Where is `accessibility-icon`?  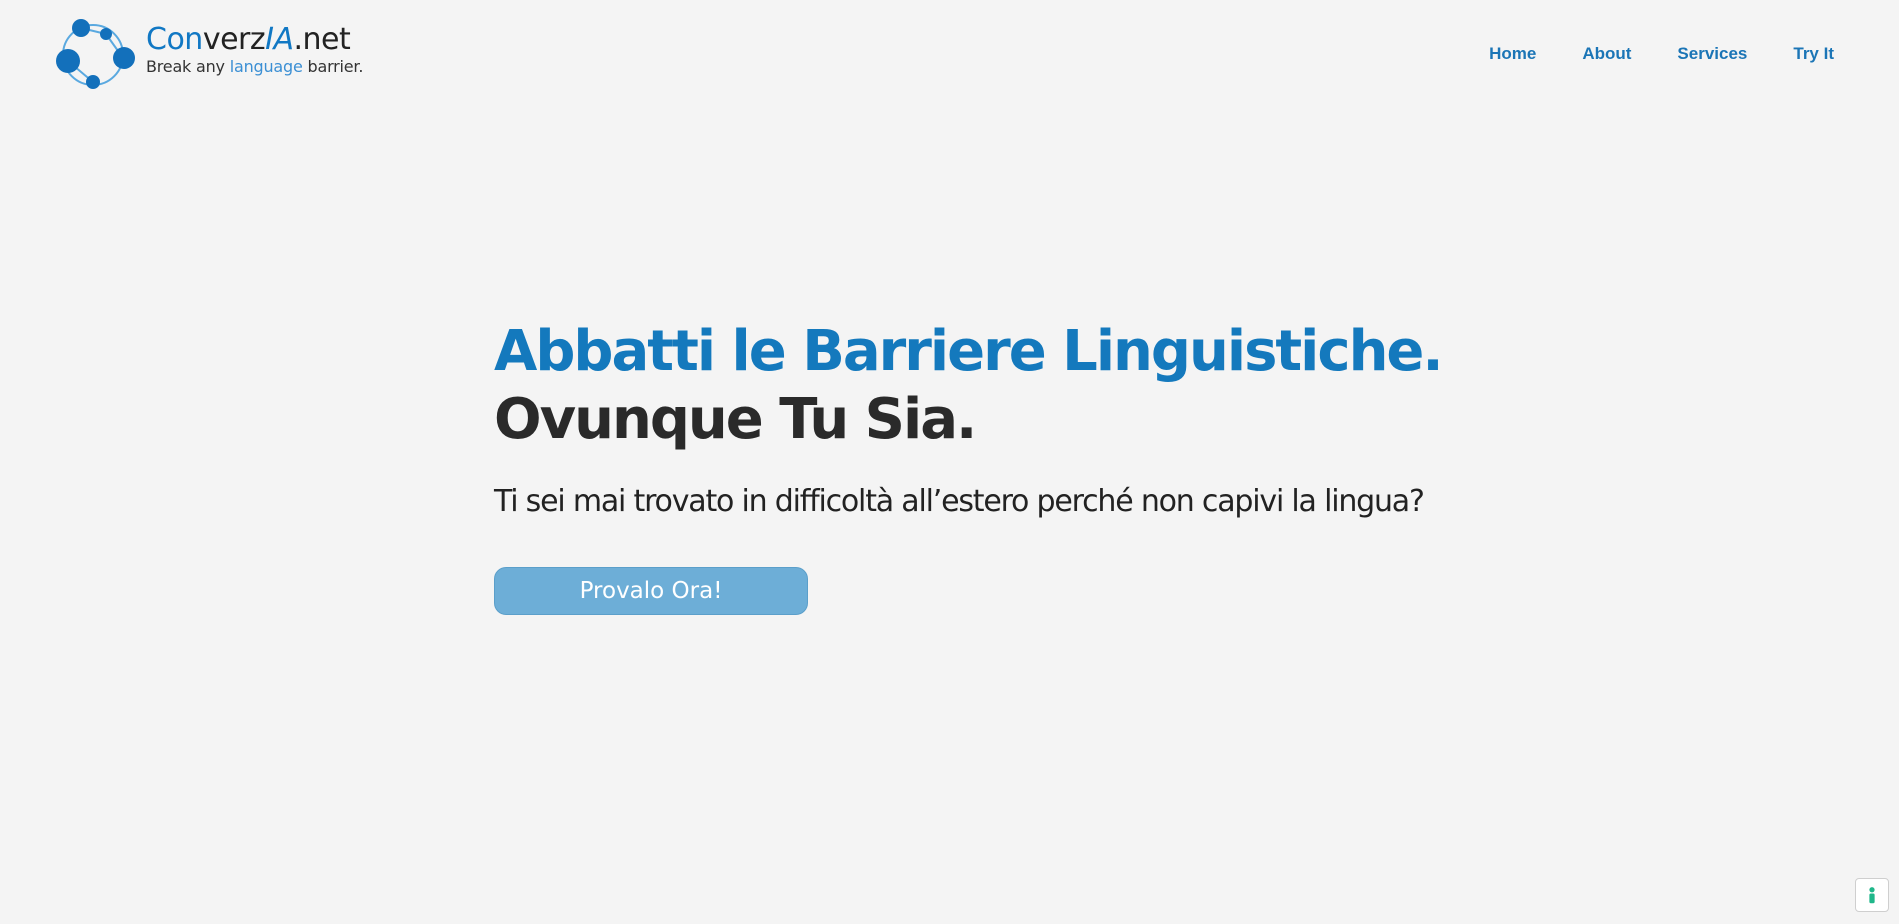 accessibility-icon is located at coordinates (1872, 895).